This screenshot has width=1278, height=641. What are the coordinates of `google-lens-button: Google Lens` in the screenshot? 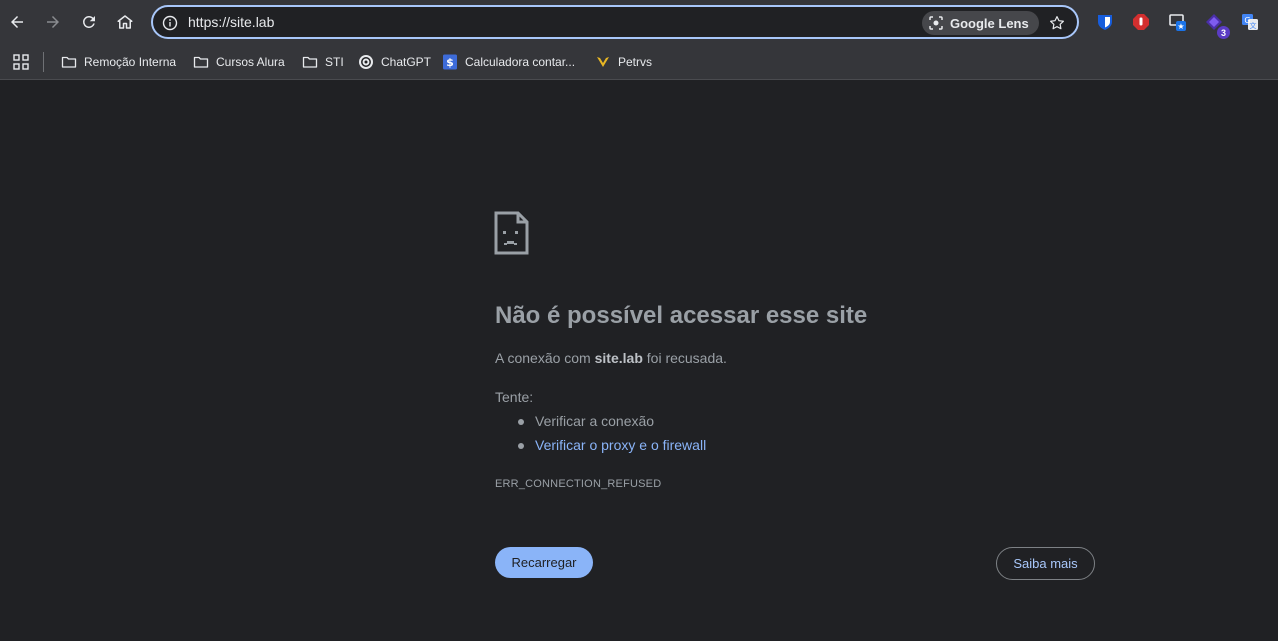 It's located at (980, 23).